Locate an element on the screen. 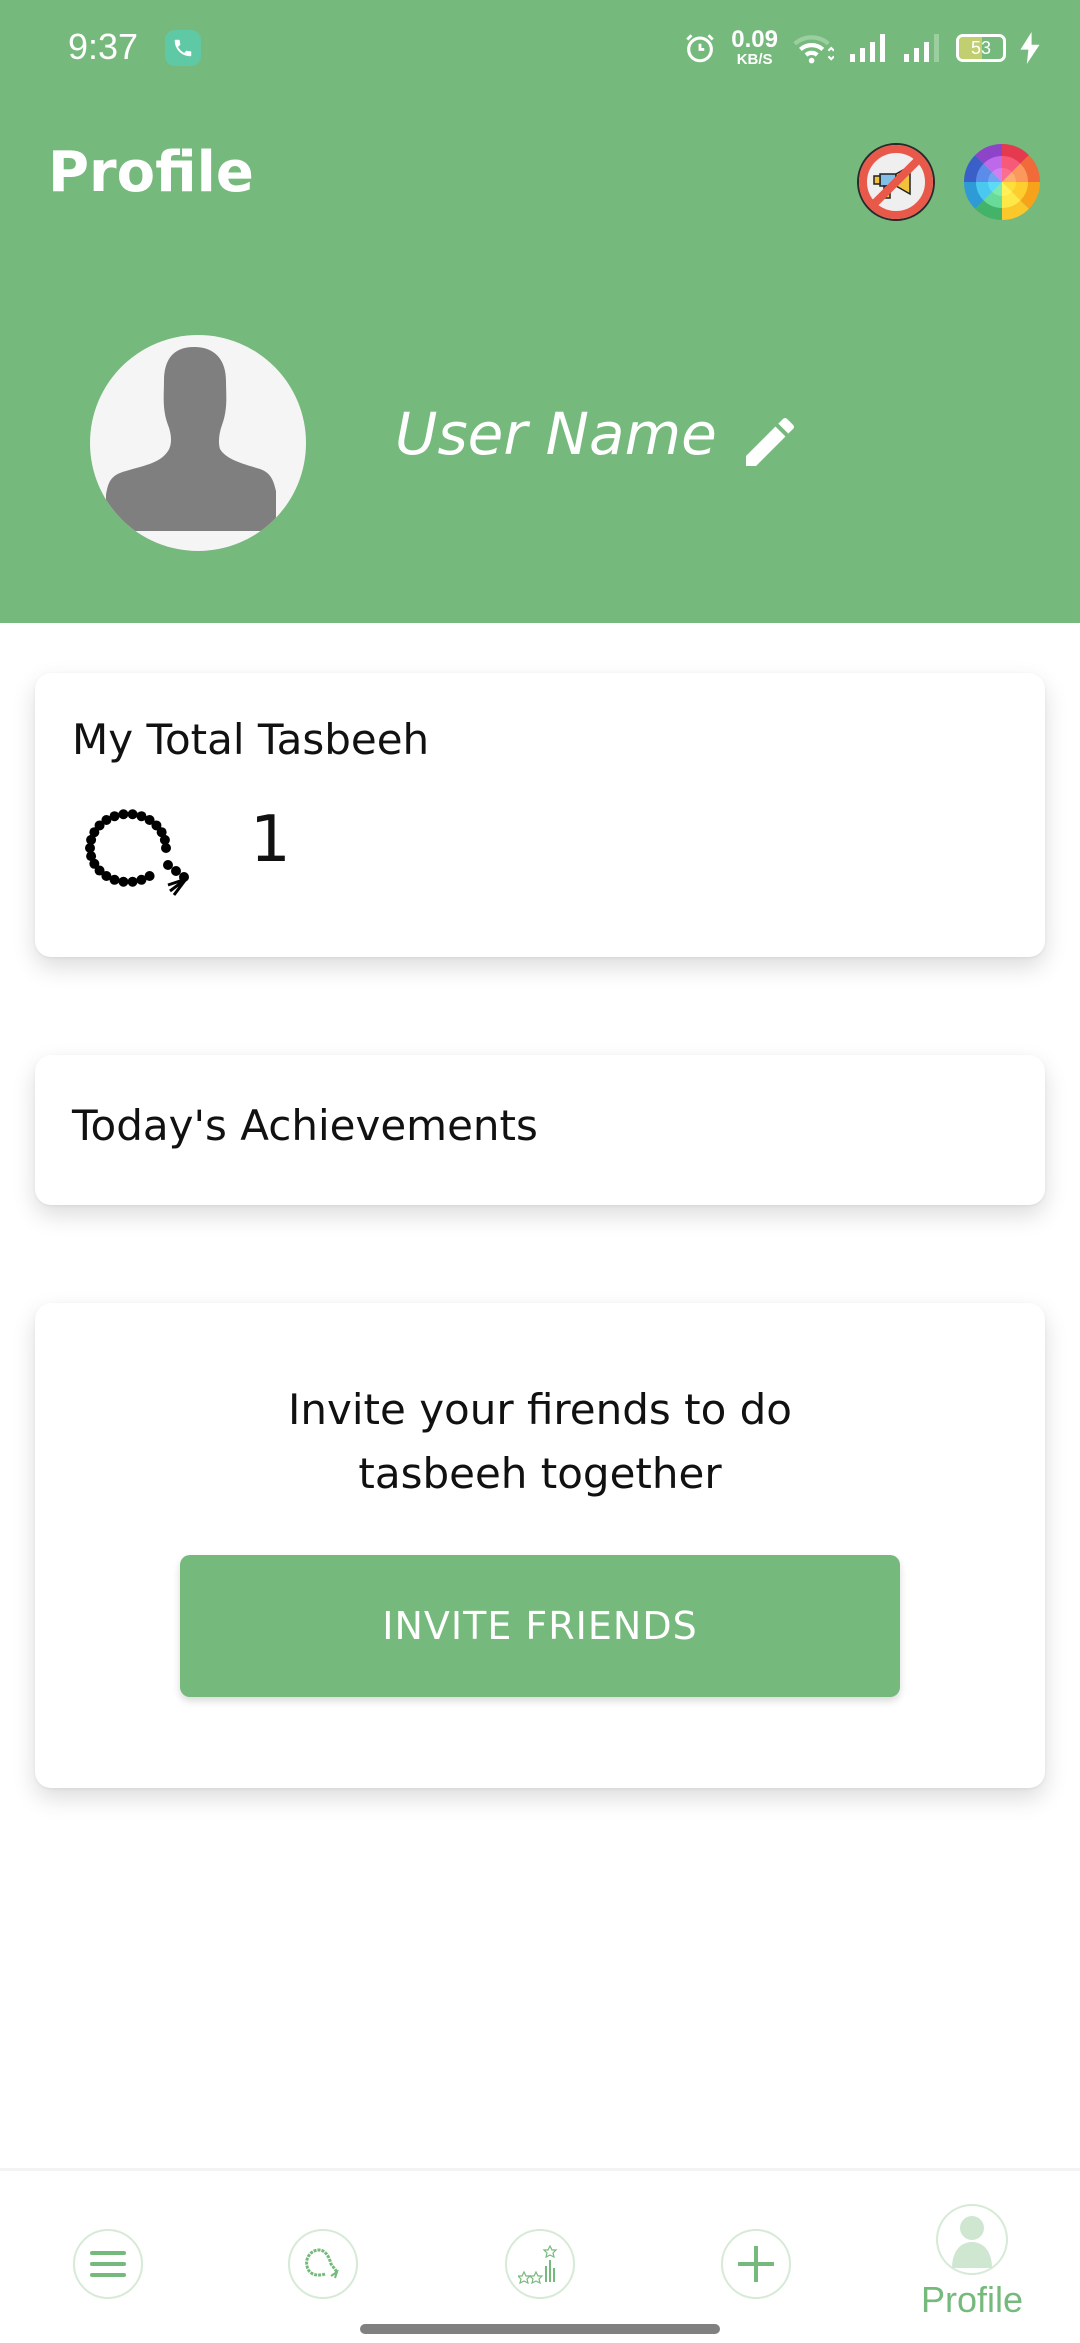 This screenshot has height=2343, width=1080. nav-item-profile: Profile is located at coordinates (972, 2246).